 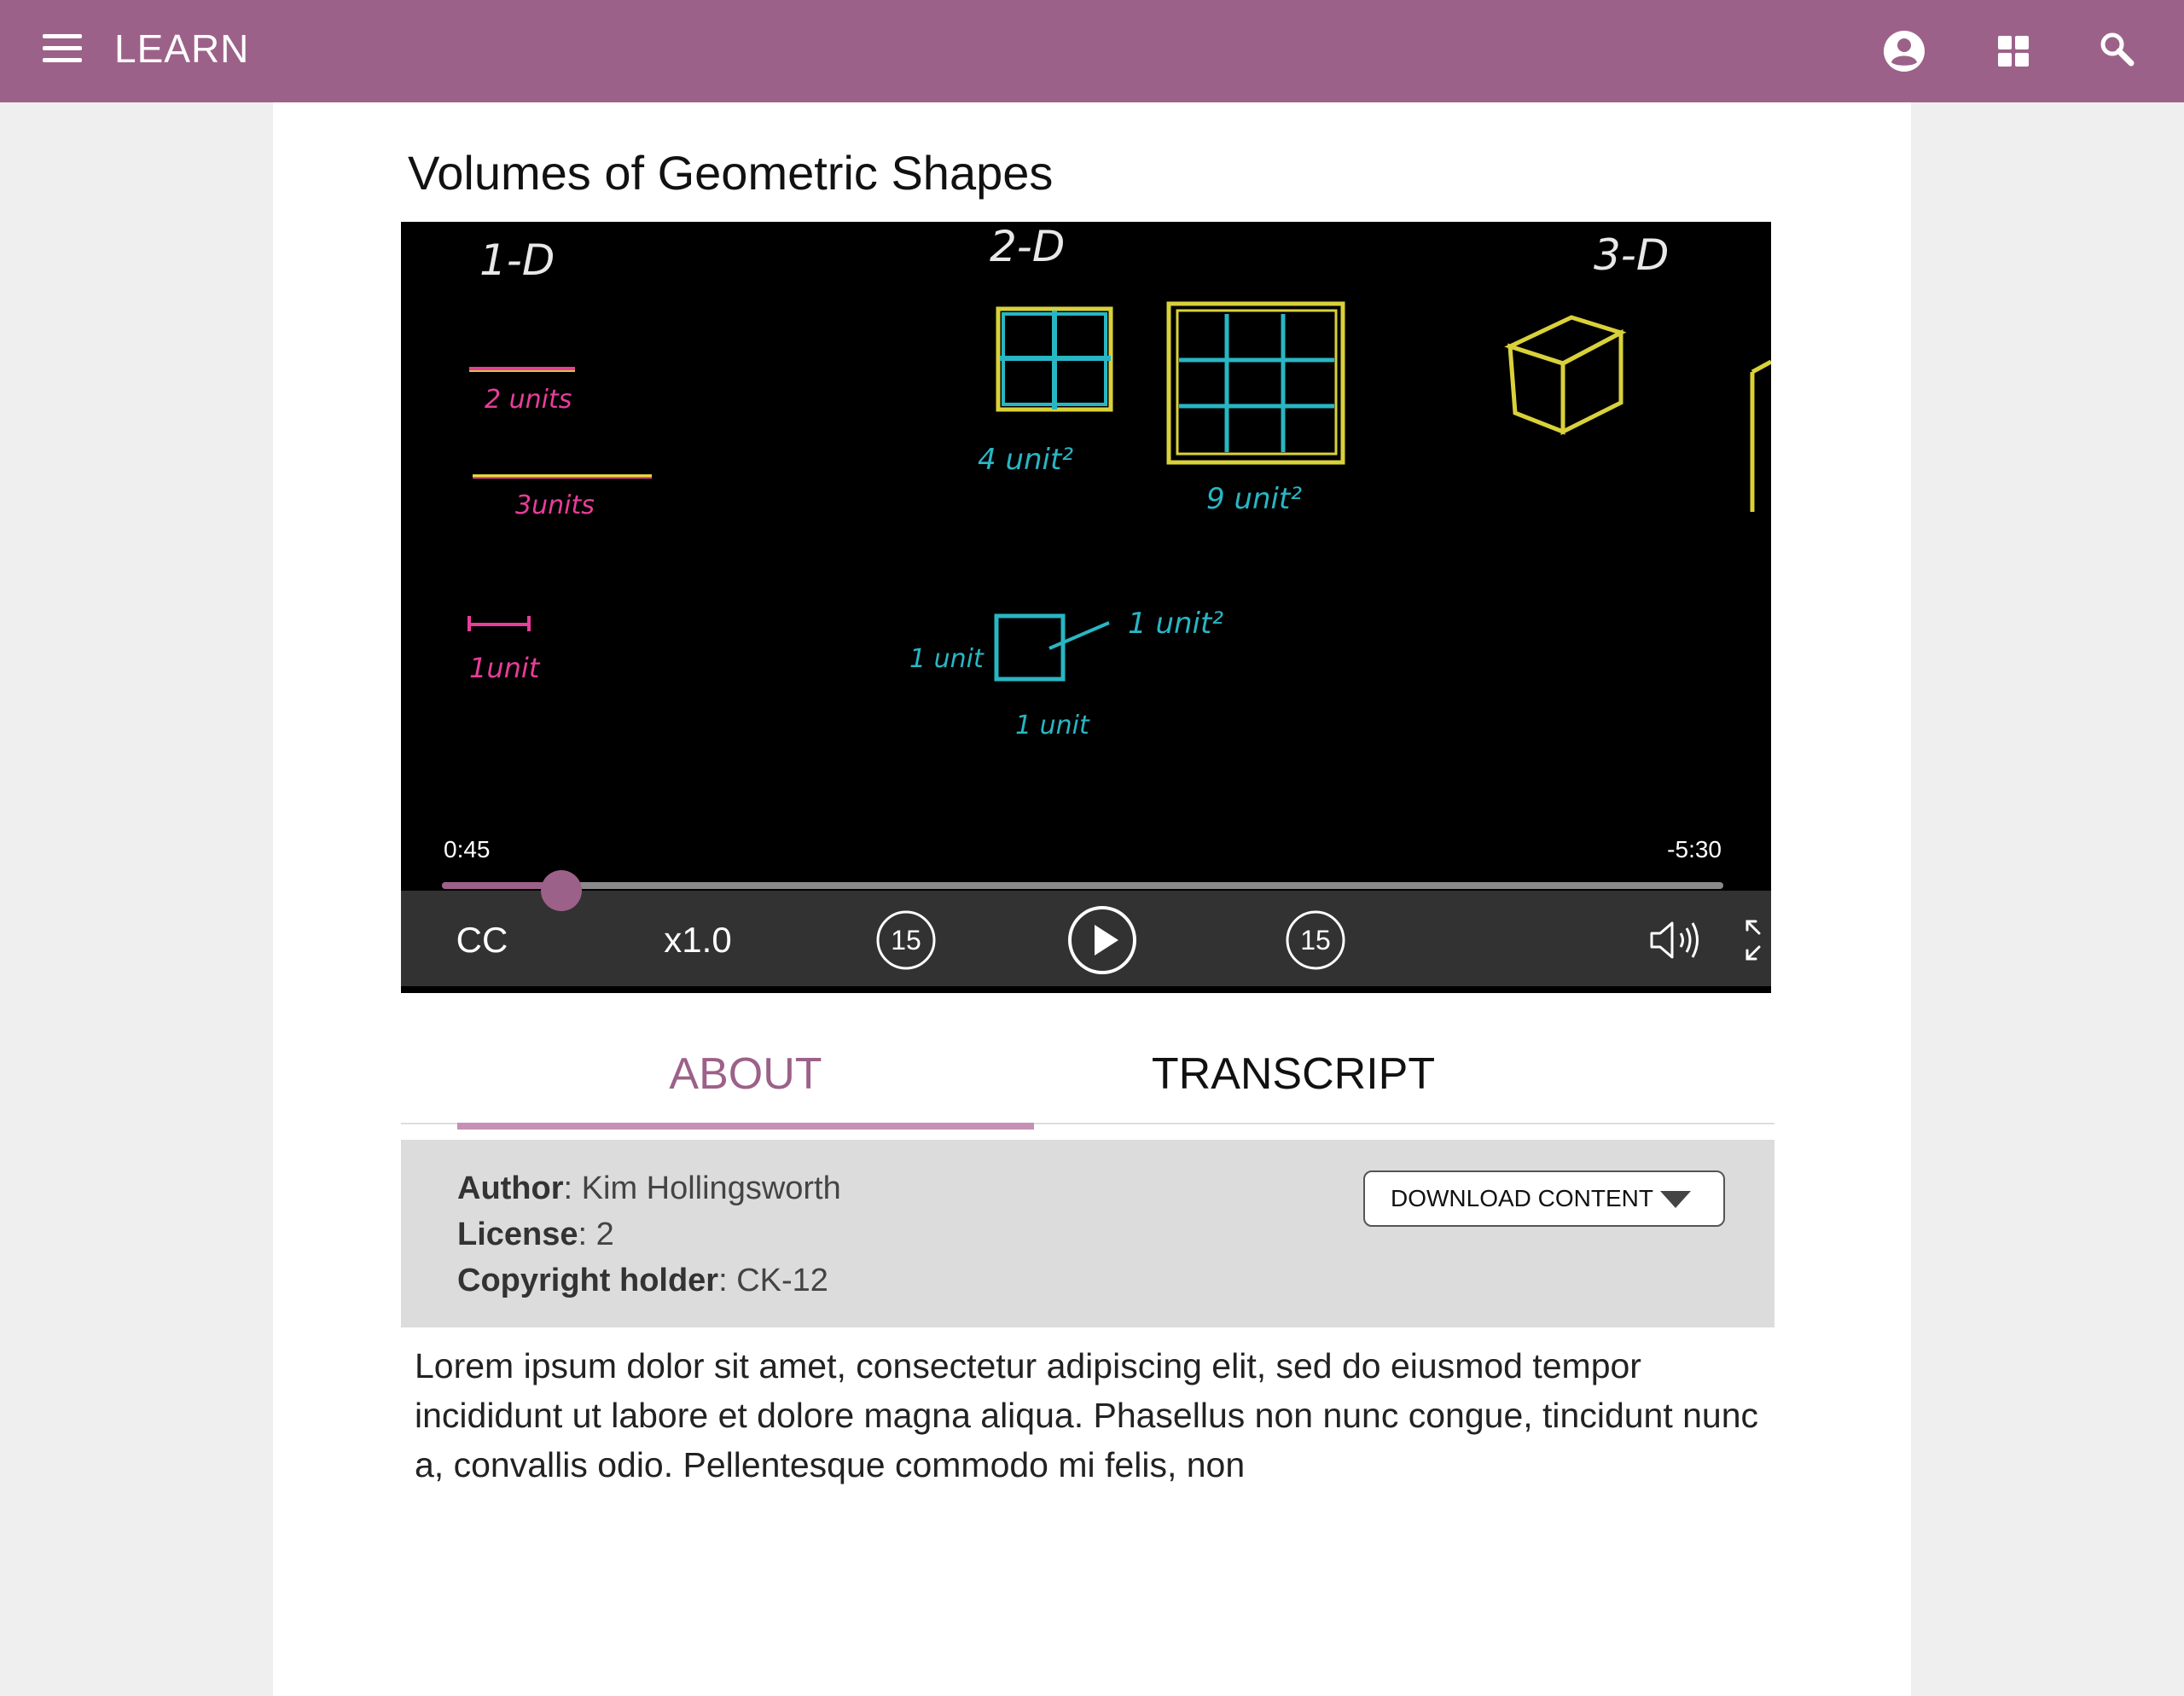 I want to click on square-3x3, so click(x=1256, y=383).